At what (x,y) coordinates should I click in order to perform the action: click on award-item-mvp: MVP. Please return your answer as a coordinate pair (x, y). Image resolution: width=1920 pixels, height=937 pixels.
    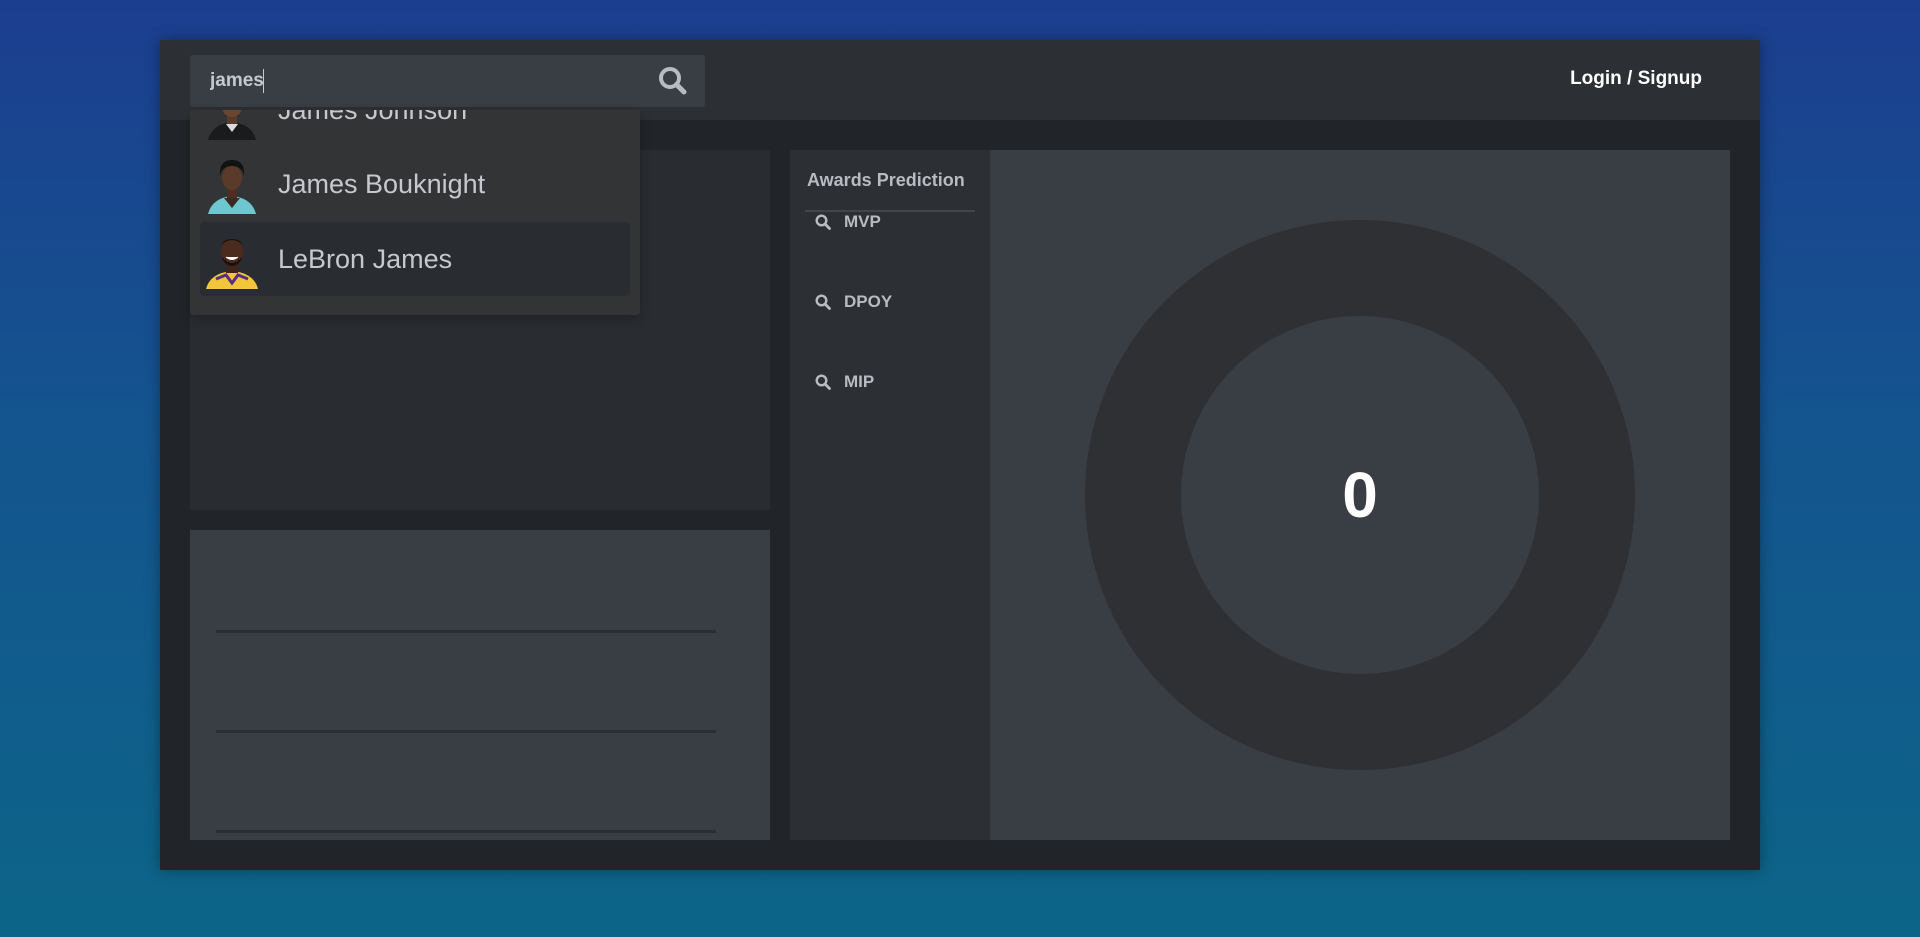
    Looking at the image, I should click on (894, 222).